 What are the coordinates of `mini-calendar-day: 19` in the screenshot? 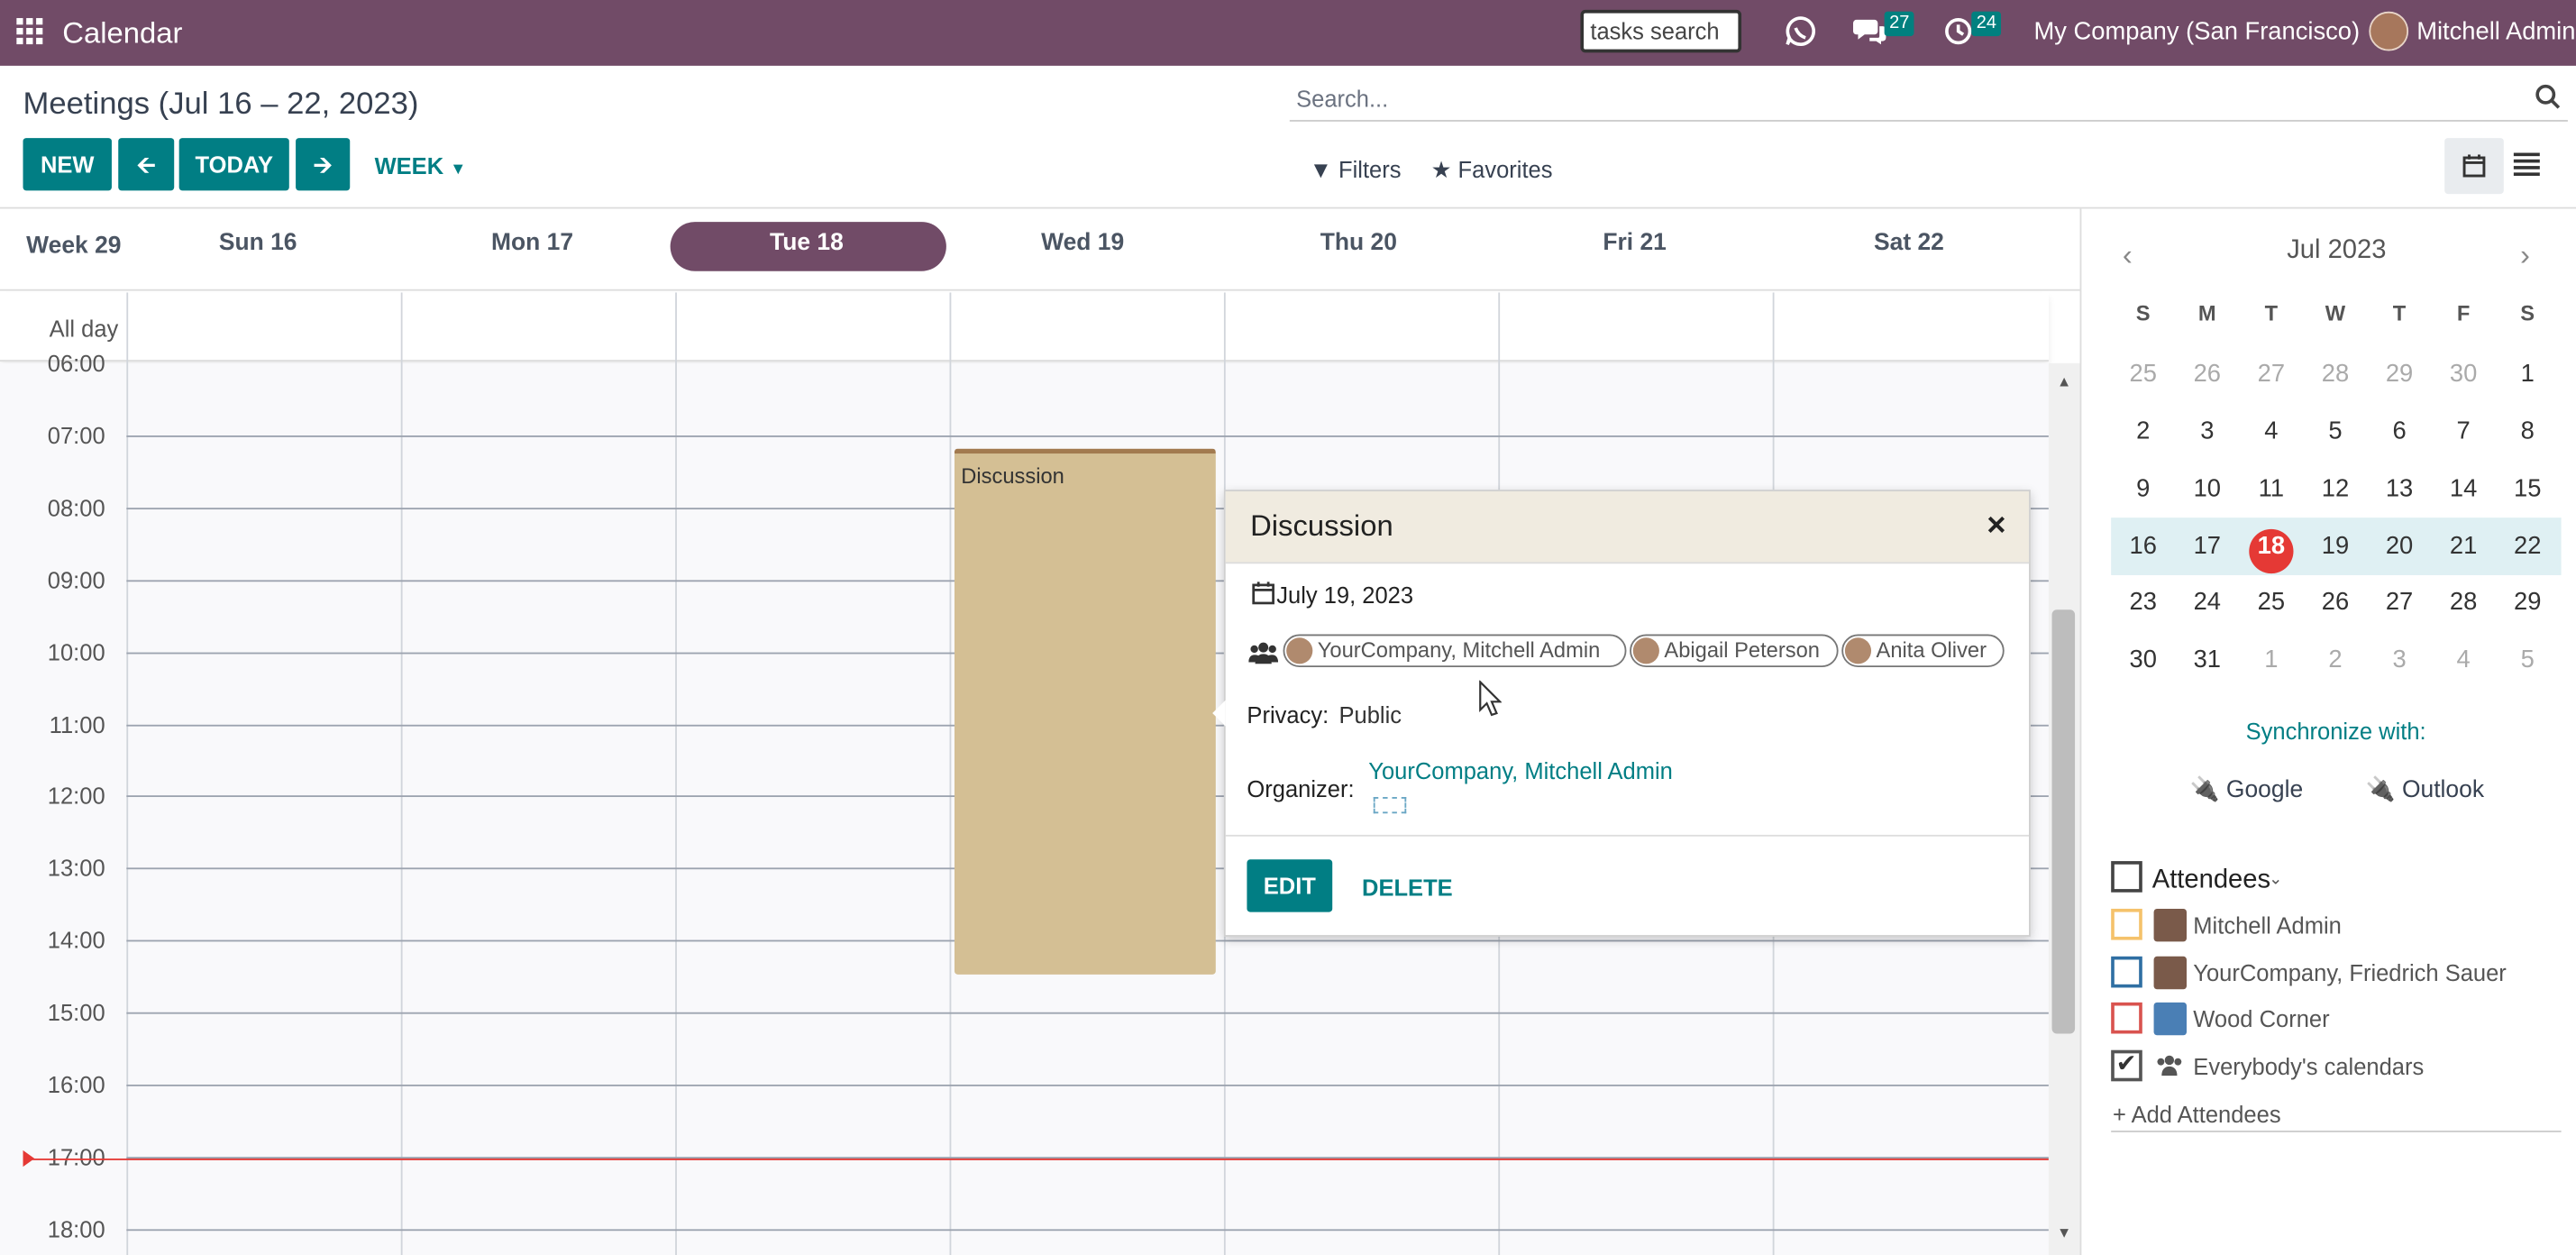 It's located at (2335, 547).